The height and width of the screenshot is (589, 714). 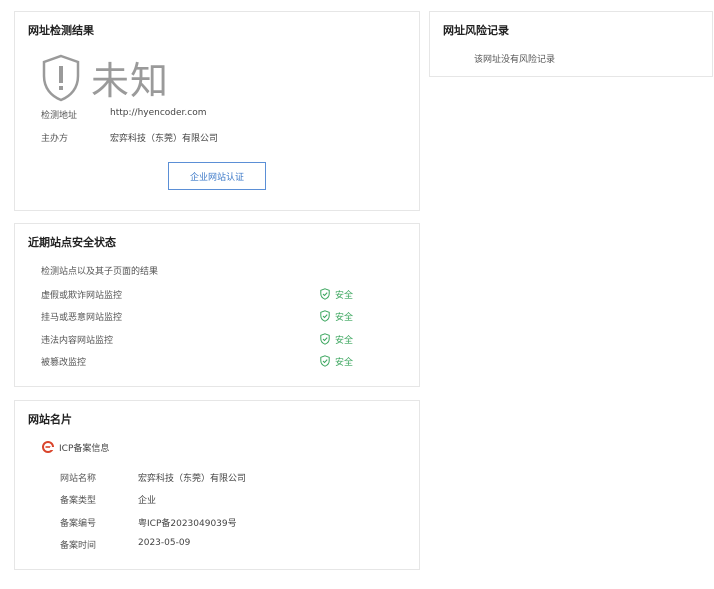 What do you see at coordinates (130, 81) in the screenshot?
I see `detection-status: 未知` at bounding box center [130, 81].